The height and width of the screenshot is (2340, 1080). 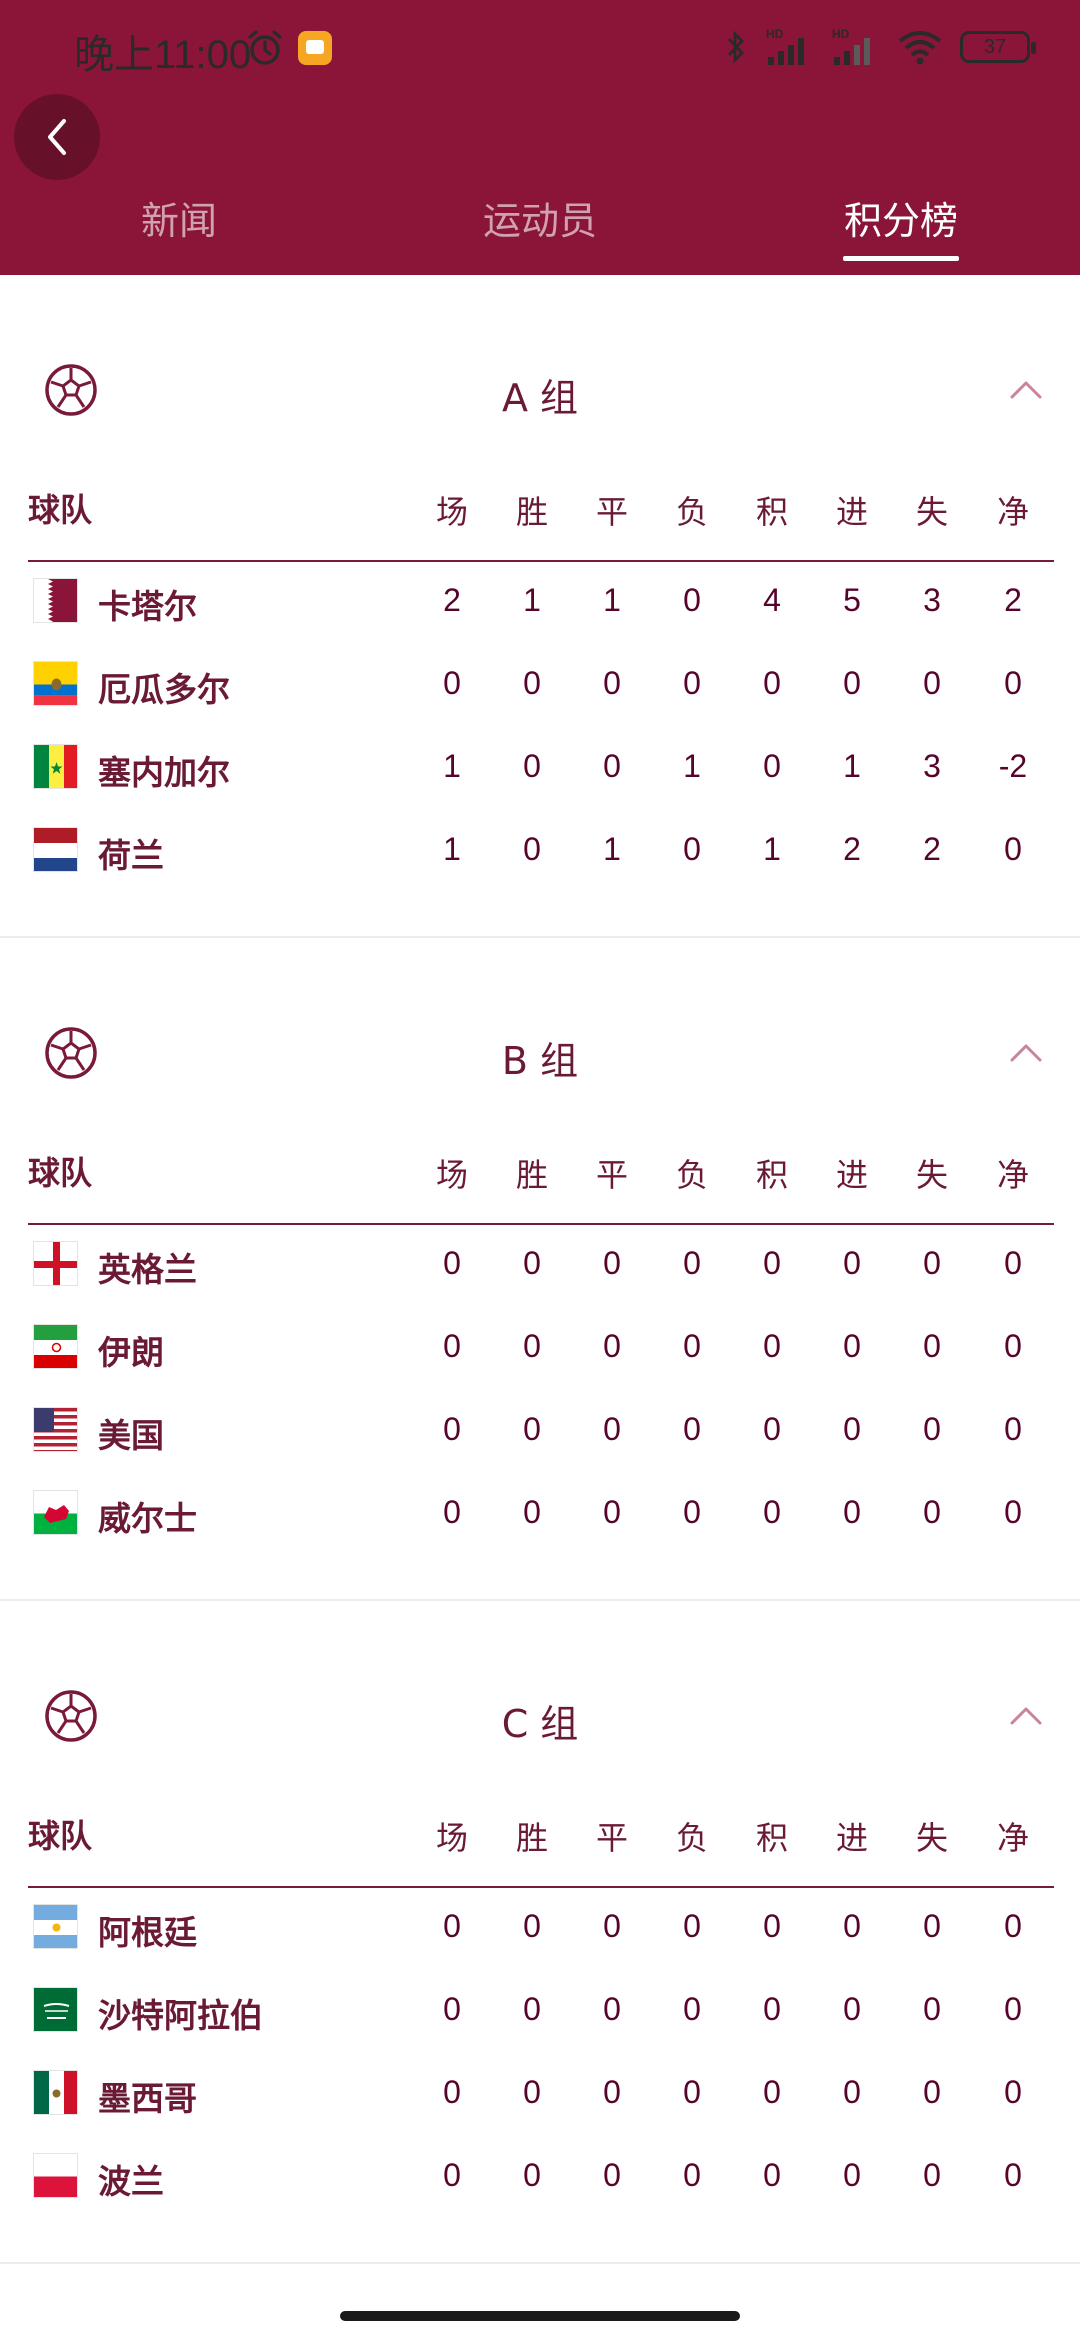 I want to click on home-indicator, so click(x=540, y=2316).